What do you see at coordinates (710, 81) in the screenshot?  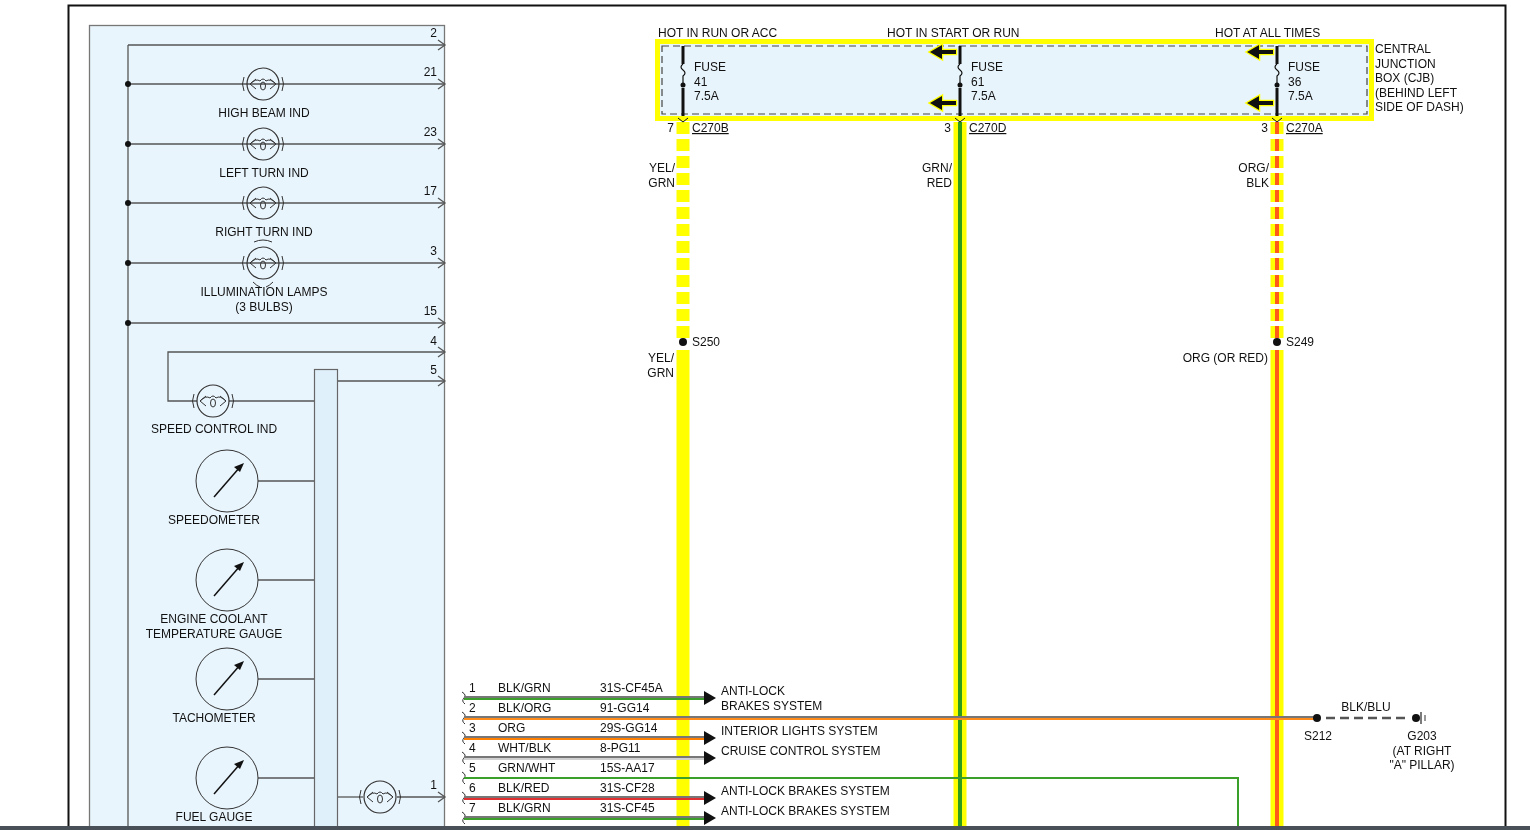 I see `fuse-label: FUSE 41 7.5A` at bounding box center [710, 81].